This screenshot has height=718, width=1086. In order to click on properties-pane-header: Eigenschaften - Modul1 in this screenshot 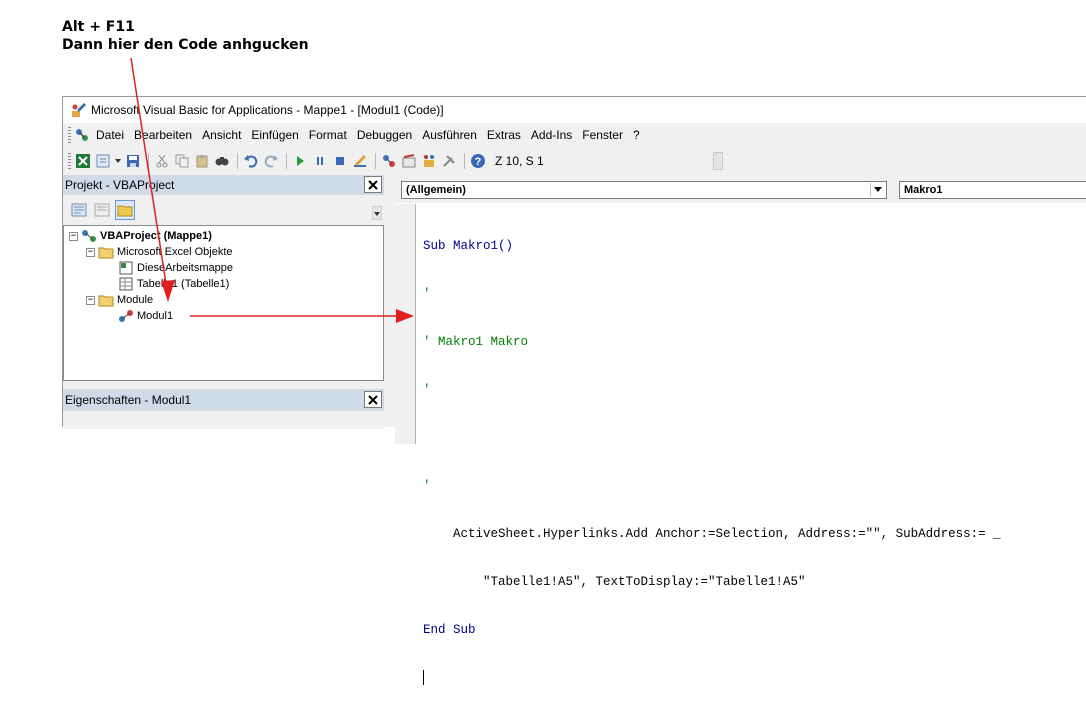, I will do `click(223, 400)`.